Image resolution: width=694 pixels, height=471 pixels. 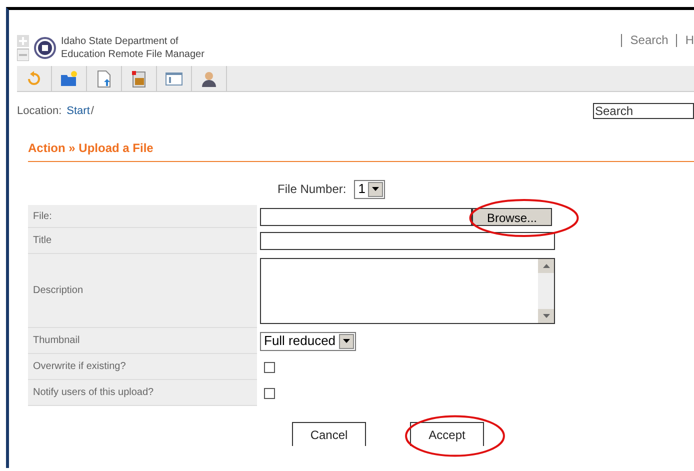 What do you see at coordinates (546, 291) in the screenshot?
I see `scrollbar` at bounding box center [546, 291].